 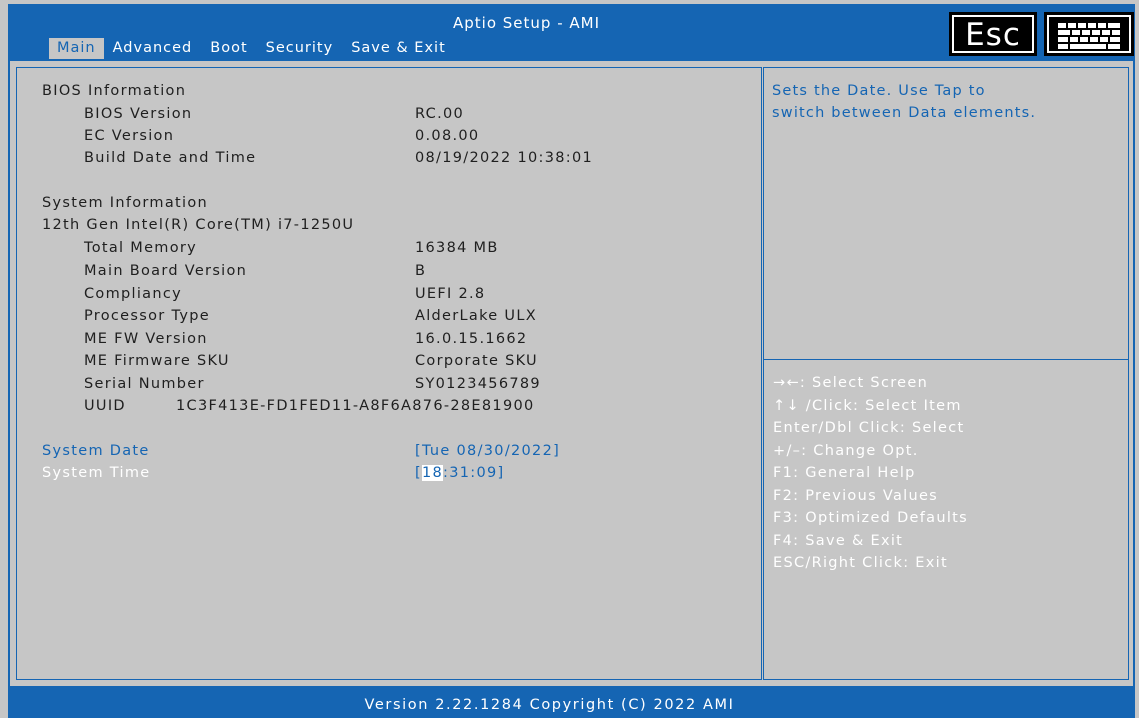 What do you see at coordinates (141, 248) in the screenshot?
I see `total-memory-label: Total Memory` at bounding box center [141, 248].